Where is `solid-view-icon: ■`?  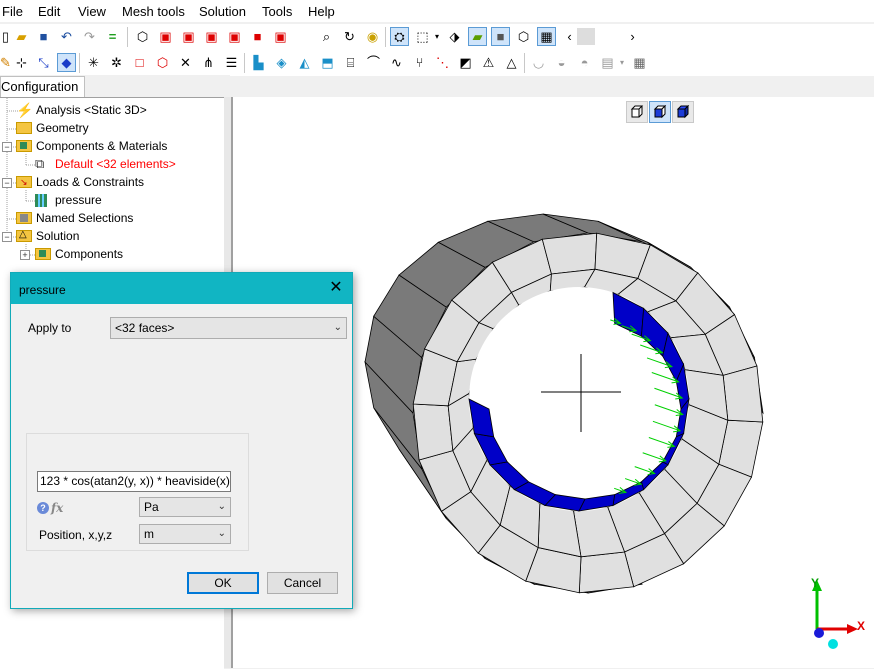 solid-view-icon: ■ is located at coordinates (500, 36).